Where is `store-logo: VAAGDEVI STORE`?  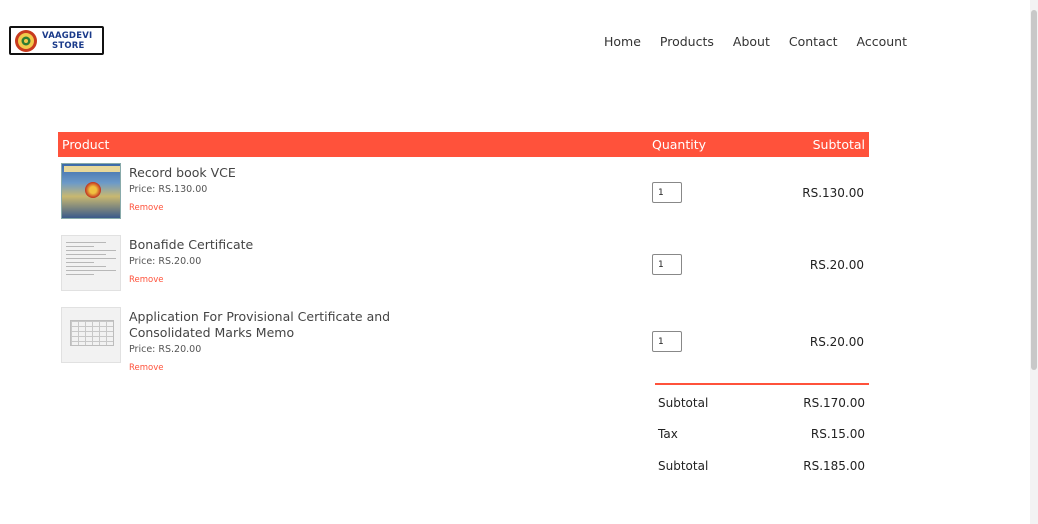
store-logo: VAAGDEVI STORE is located at coordinates (56, 40).